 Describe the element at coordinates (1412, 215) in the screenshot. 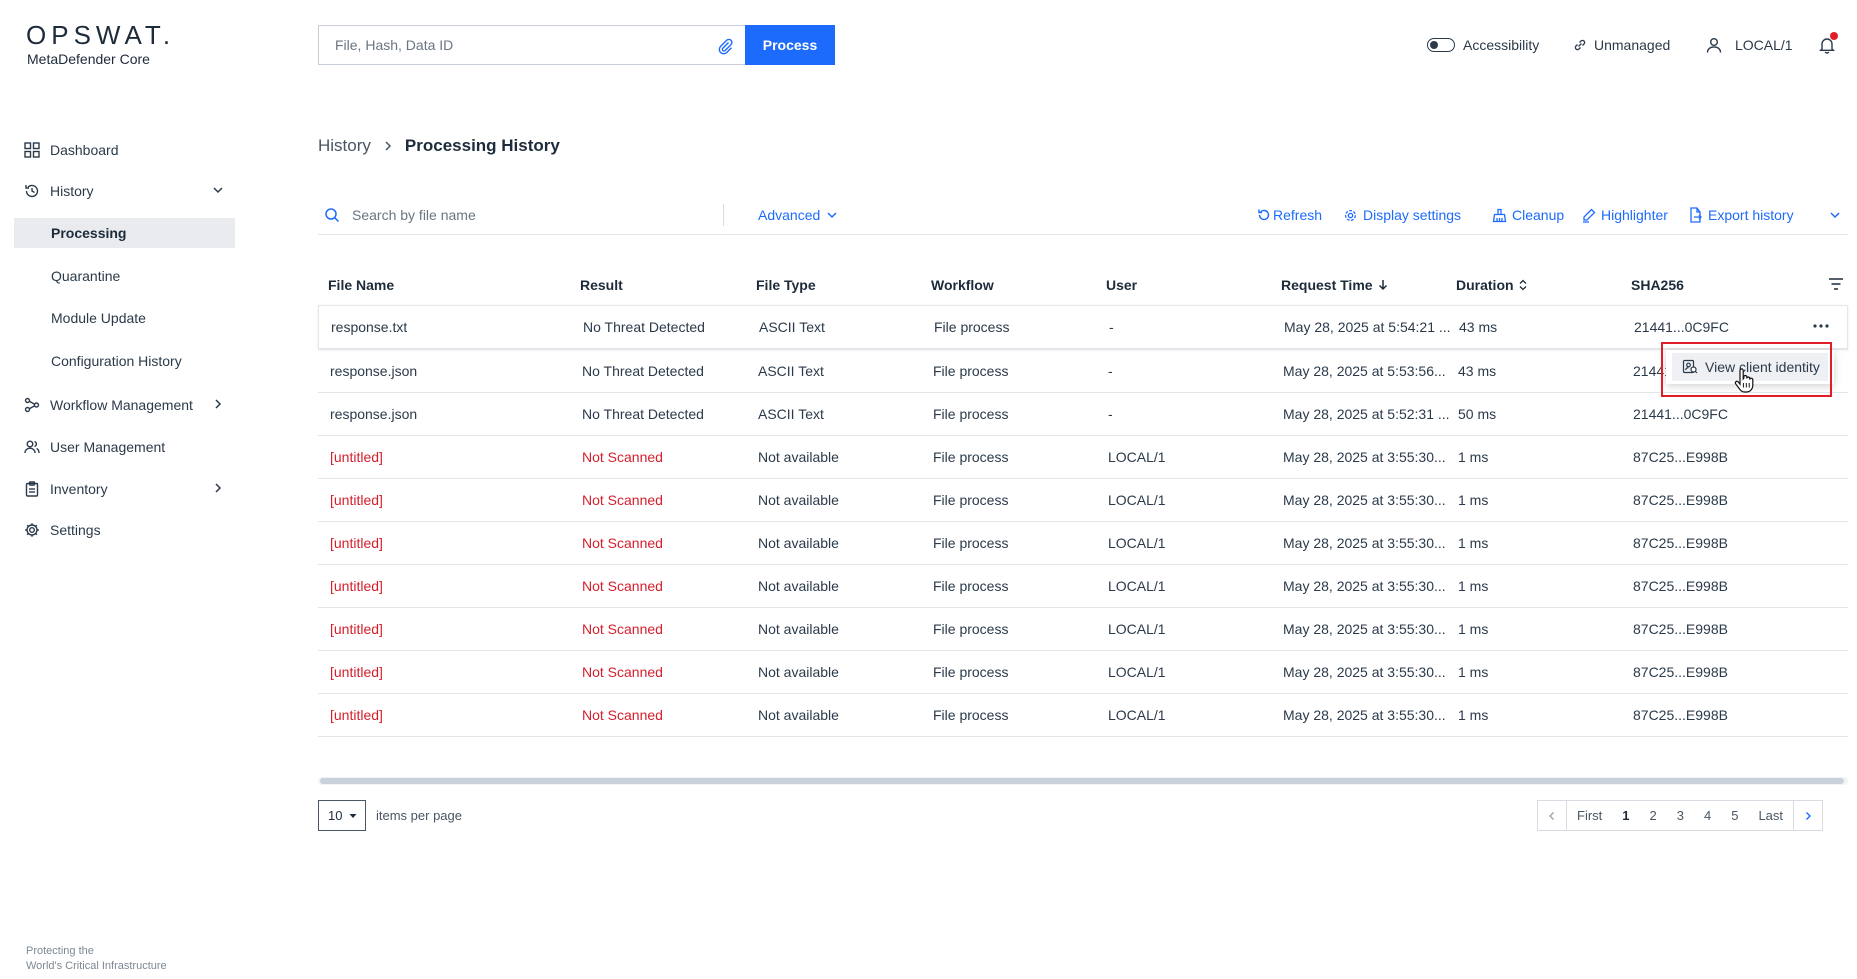

I see `display-settings-label: Display settings` at that location.